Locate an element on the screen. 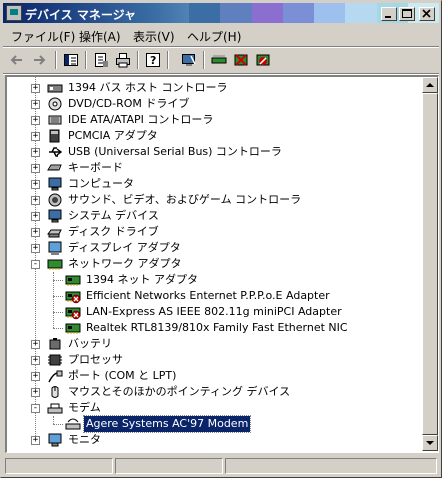  network-card-icon is located at coordinates (73, 328).